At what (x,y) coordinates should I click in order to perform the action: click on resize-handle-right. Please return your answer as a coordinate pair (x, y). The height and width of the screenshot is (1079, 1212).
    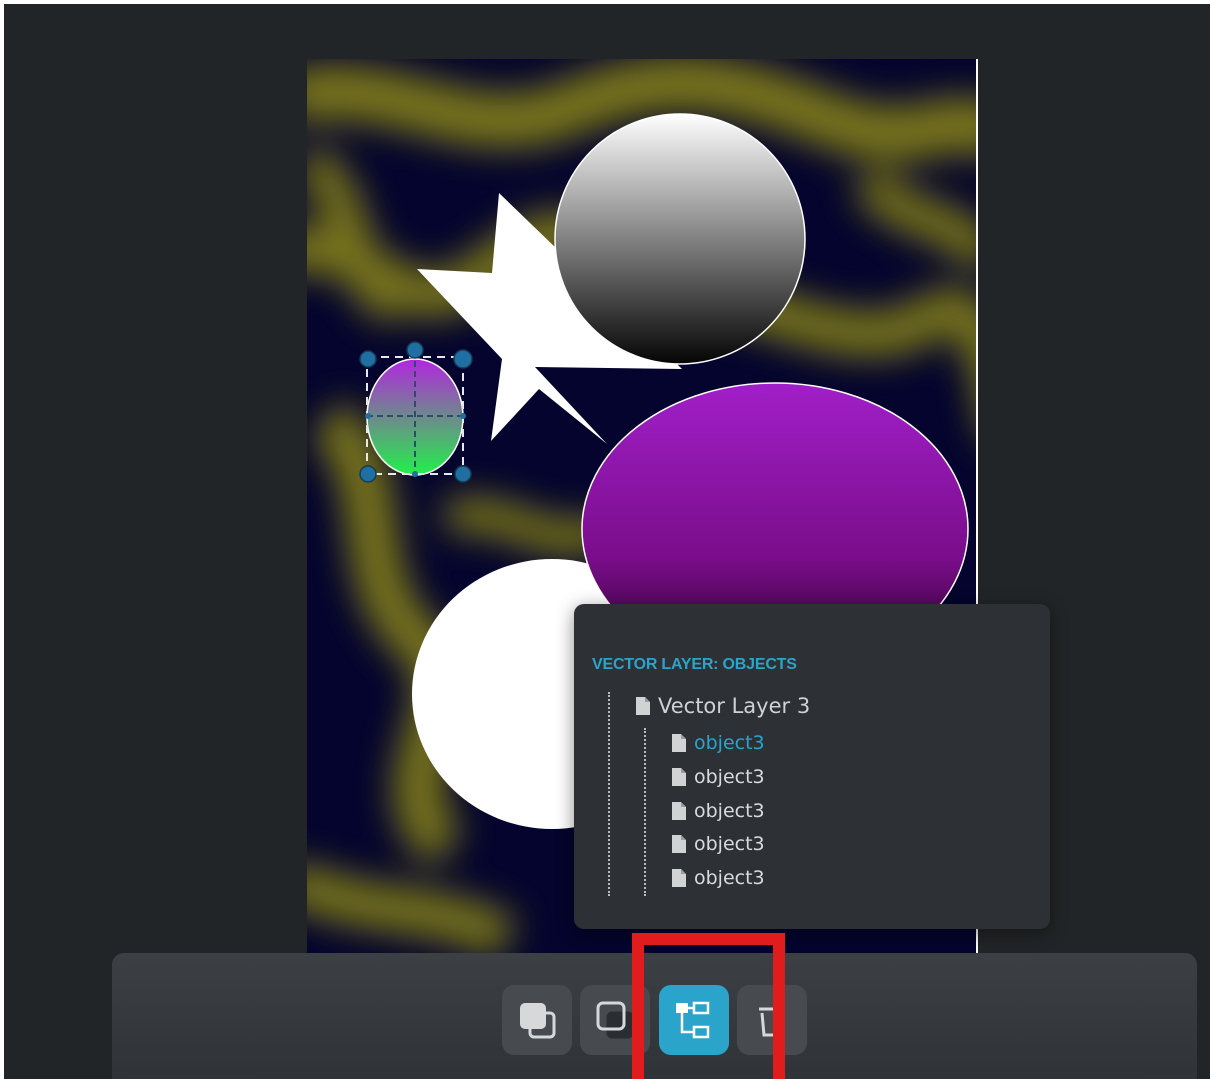
    Looking at the image, I should click on (463, 416).